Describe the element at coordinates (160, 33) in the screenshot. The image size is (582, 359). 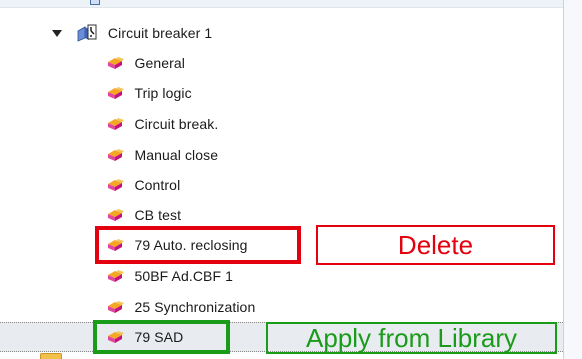
I see `tree-node-label: Circuit breaker 1` at that location.